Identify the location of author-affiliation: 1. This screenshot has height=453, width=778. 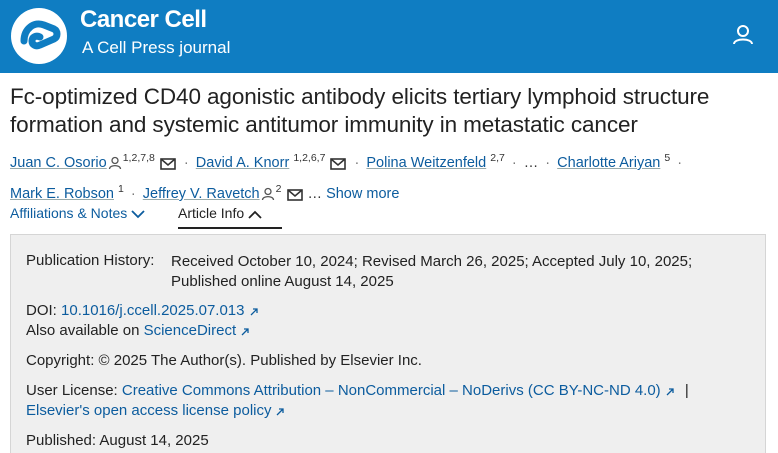
(121, 188).